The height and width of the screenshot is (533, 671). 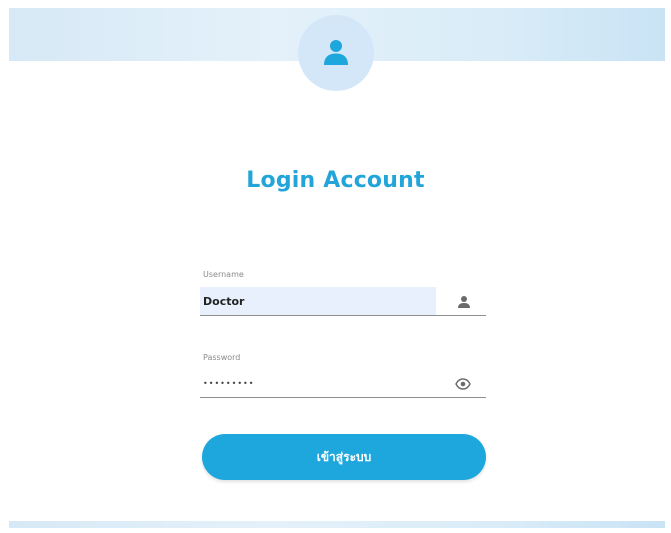 What do you see at coordinates (223, 274) in the screenshot?
I see `username-label: Username` at bounding box center [223, 274].